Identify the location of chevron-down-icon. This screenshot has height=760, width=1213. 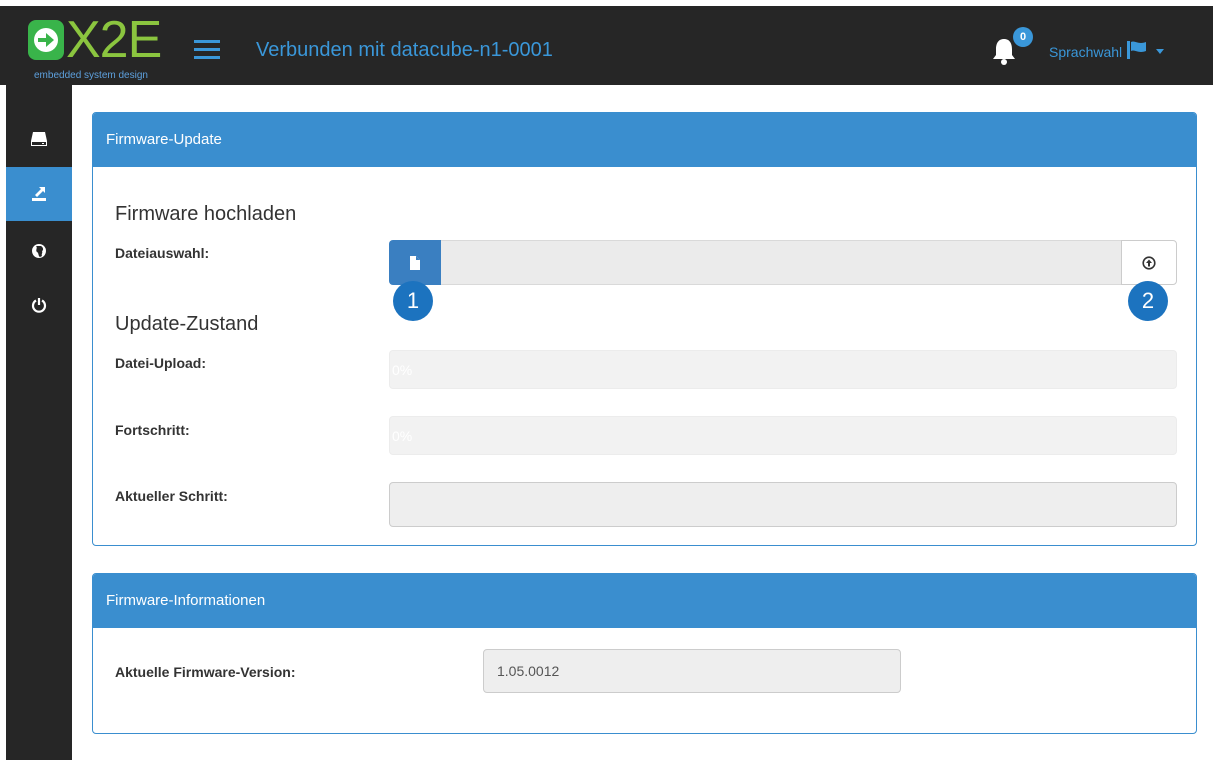
(1160, 51).